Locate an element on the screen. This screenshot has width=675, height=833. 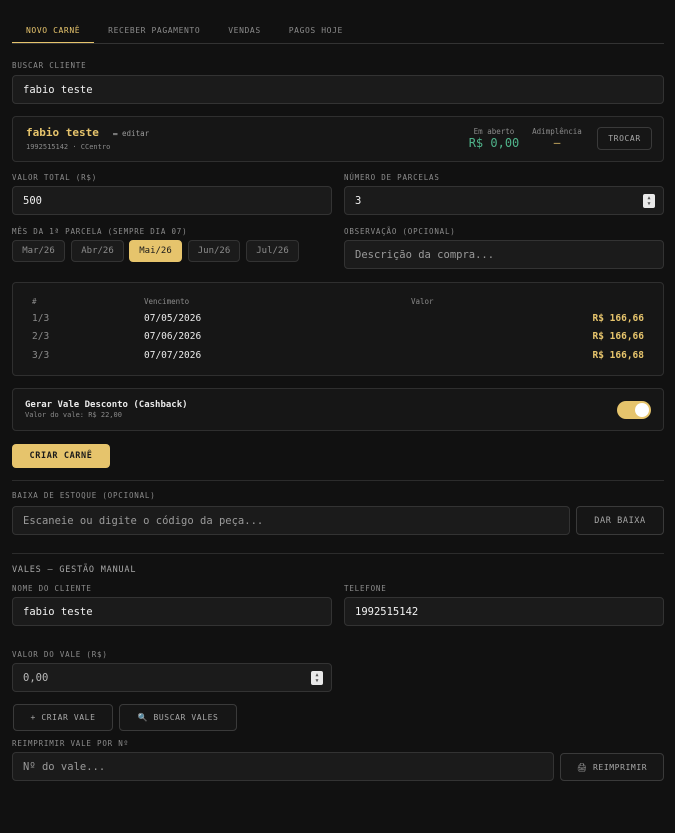
toggle-knob is located at coordinates (642, 410).